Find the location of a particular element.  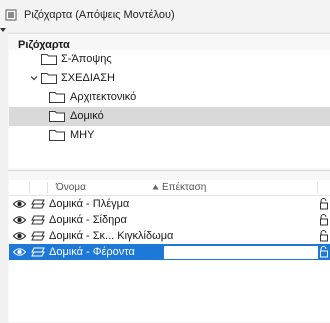

chevron-down-icon is located at coordinates (34, 78).